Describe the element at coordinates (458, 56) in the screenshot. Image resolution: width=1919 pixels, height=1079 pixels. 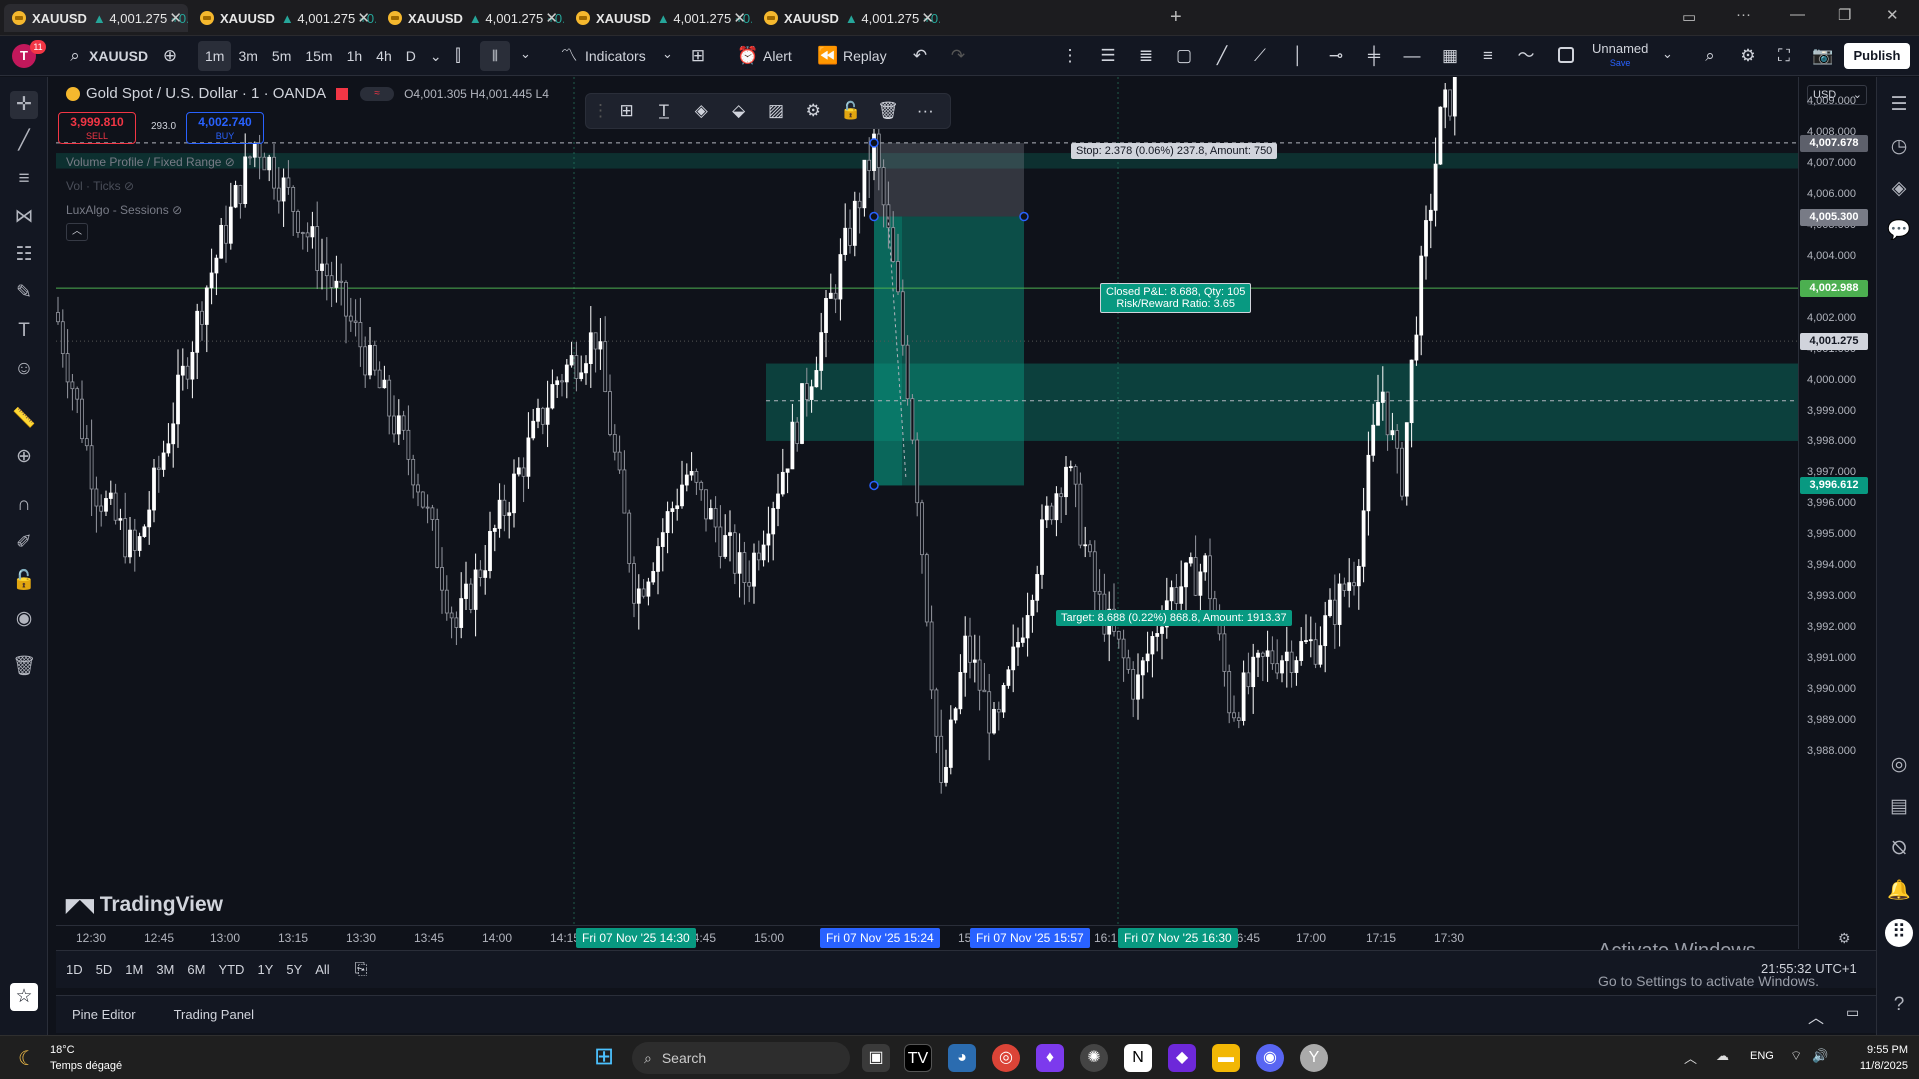
I see `bar-style-icon: ⫿` at that location.